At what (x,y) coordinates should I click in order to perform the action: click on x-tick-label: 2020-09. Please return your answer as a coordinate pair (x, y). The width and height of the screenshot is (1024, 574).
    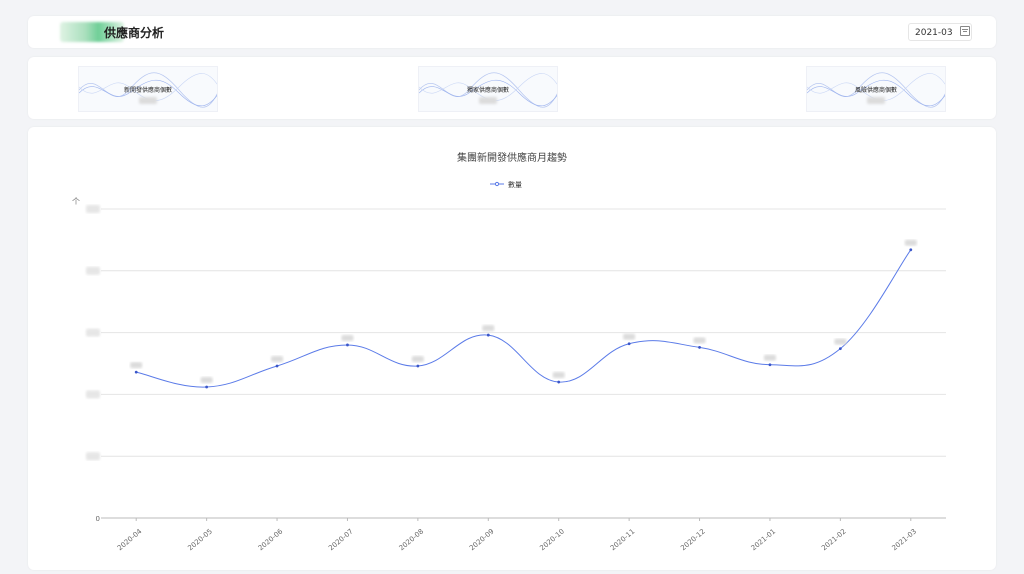
    Looking at the image, I should click on (482, 539).